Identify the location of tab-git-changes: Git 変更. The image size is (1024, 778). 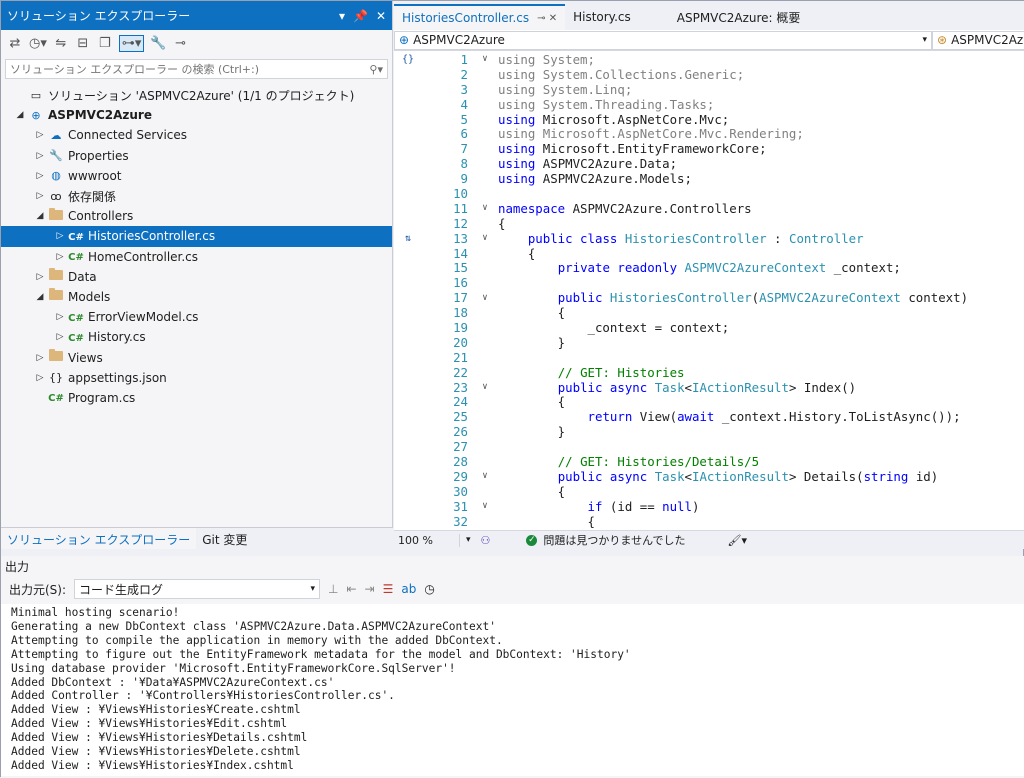
(224, 538).